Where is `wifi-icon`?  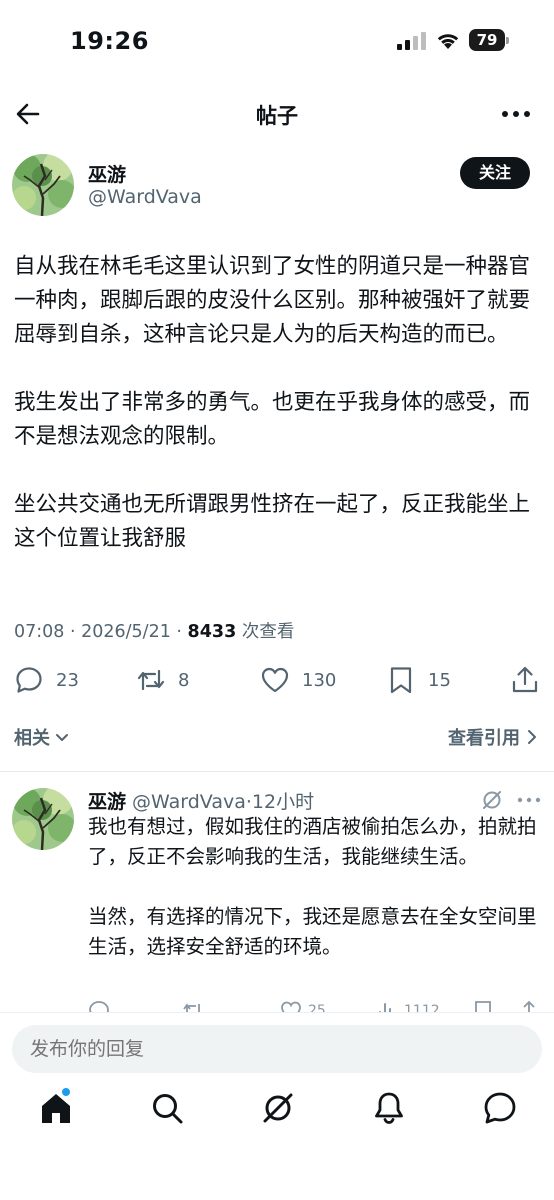 wifi-icon is located at coordinates (448, 41).